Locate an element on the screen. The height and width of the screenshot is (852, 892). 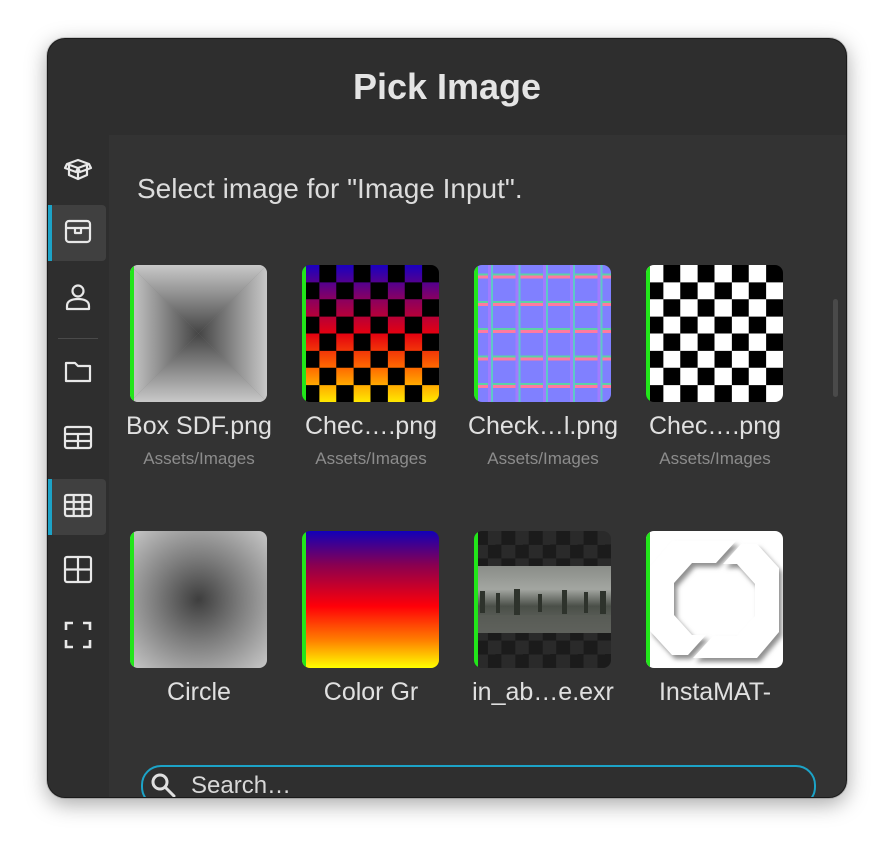
image-tile: Color Gr is located at coordinates (367, 618).